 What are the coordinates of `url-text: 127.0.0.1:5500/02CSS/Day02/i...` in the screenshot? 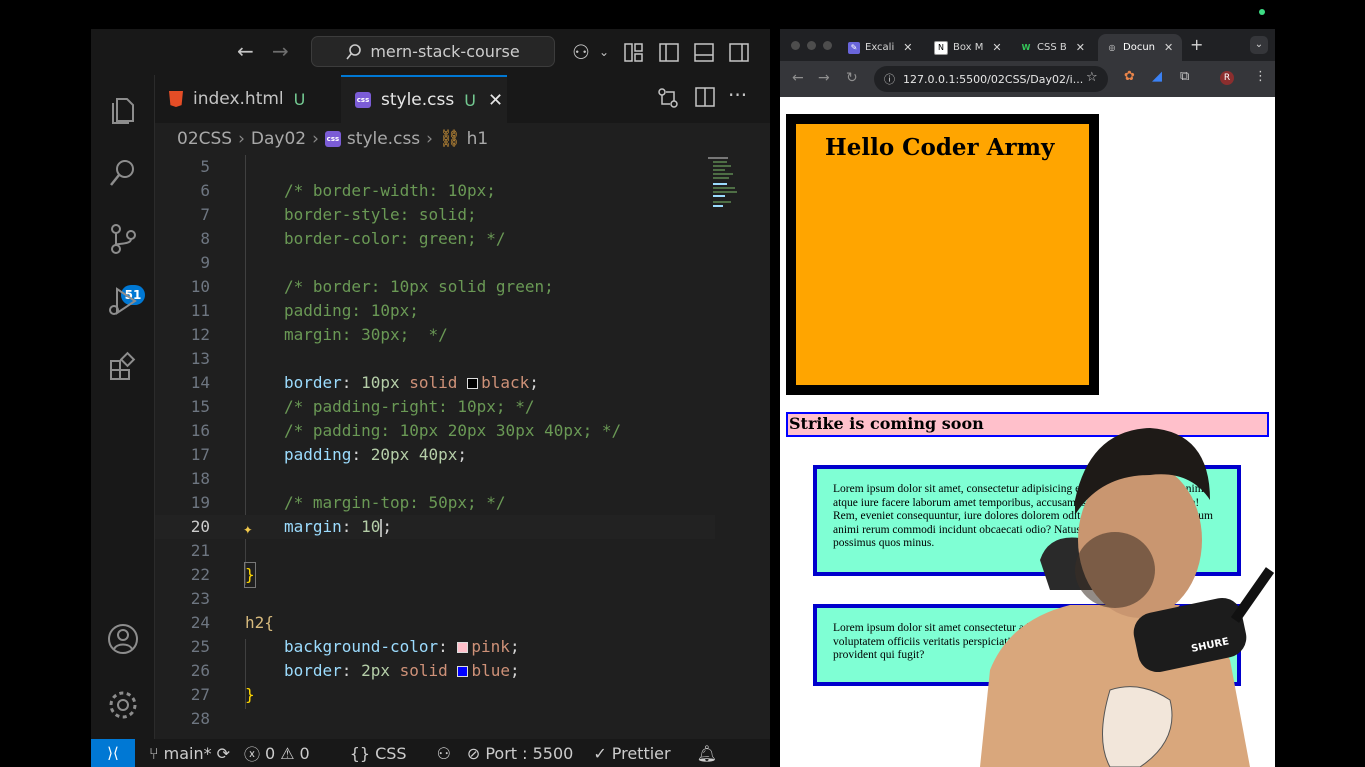 It's located at (993, 79).